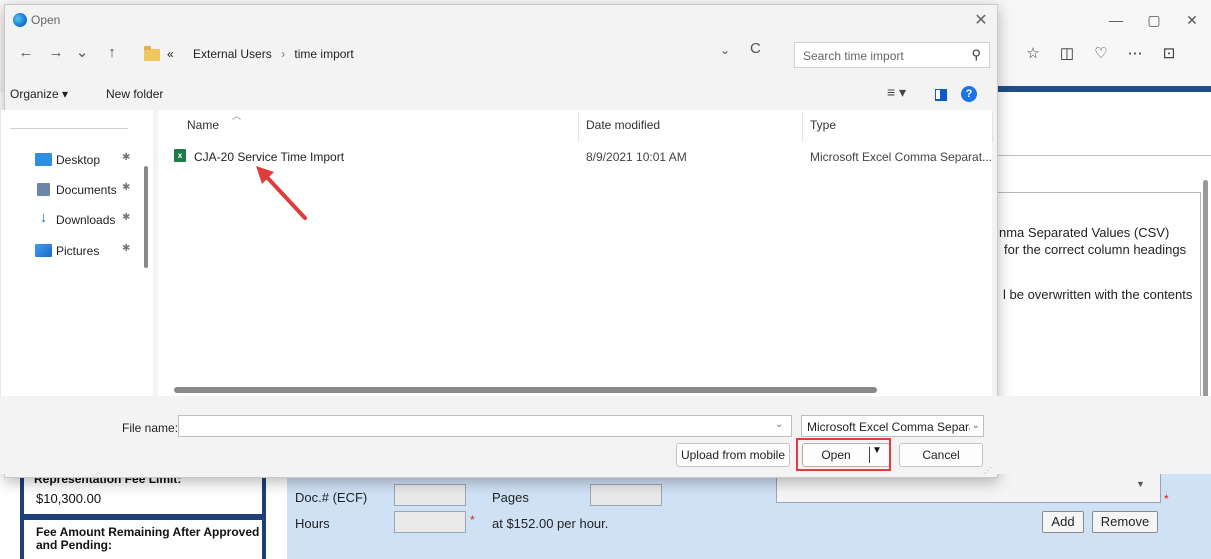 This screenshot has width=1211, height=559. Describe the element at coordinates (69, 498) in the screenshot. I see `rep-fee-limit-value: $10,300.00` at that location.